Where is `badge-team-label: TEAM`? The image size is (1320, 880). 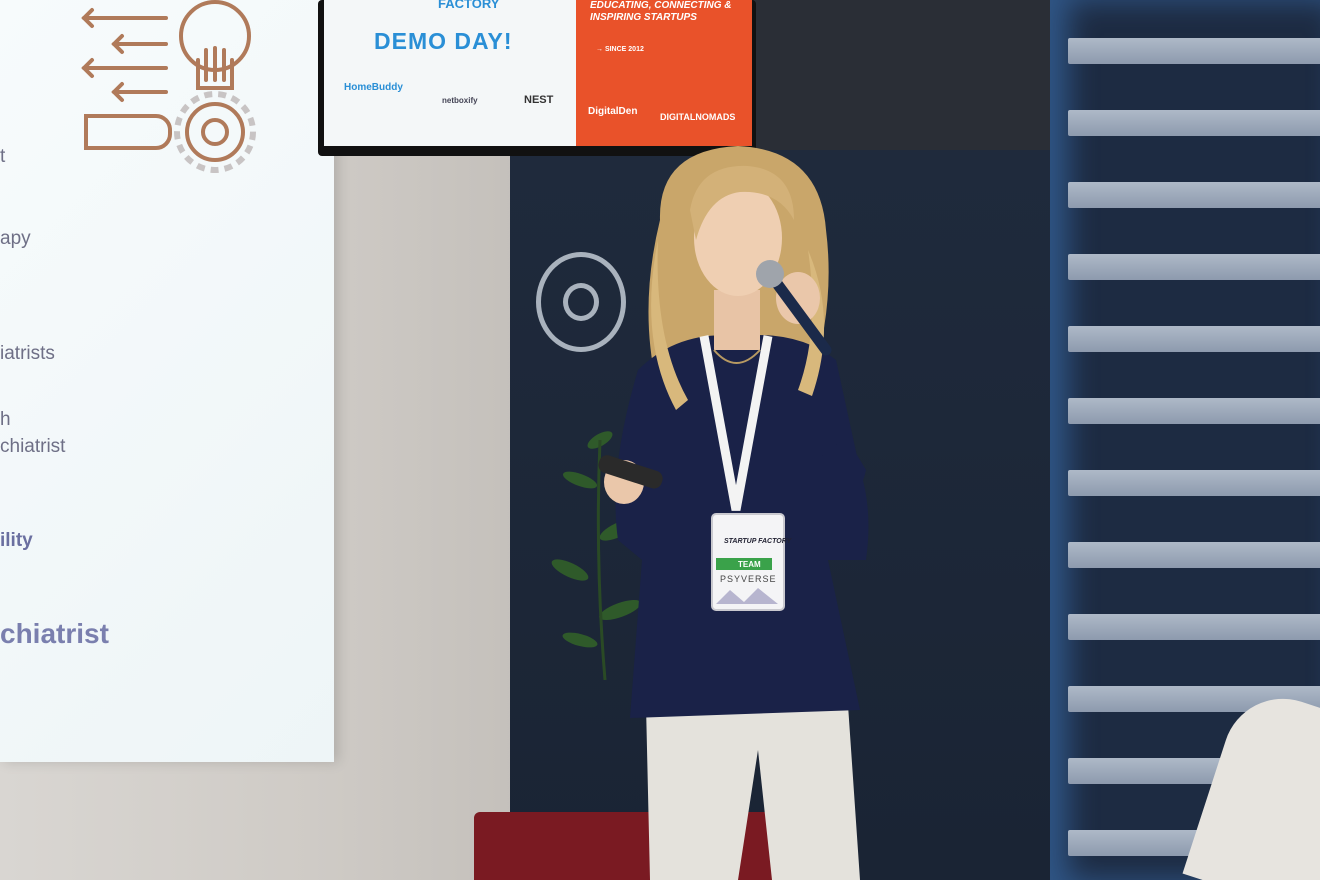 badge-team-label: TEAM is located at coordinates (749, 564).